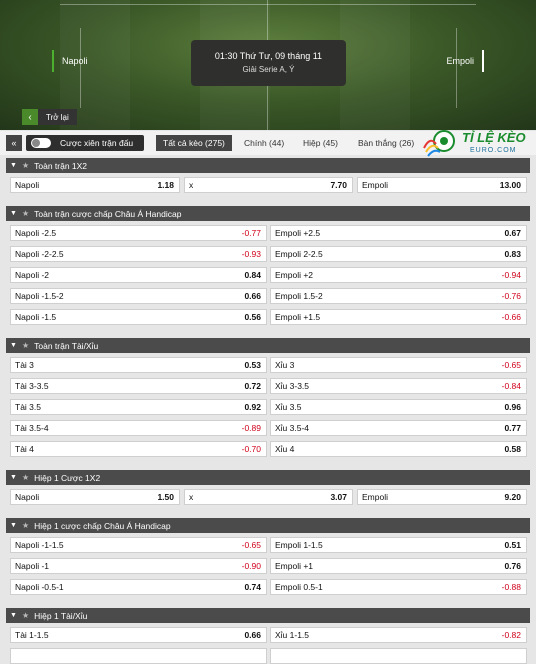  What do you see at coordinates (511, 275) in the screenshot?
I see `odds-value: -0.94` at bounding box center [511, 275].